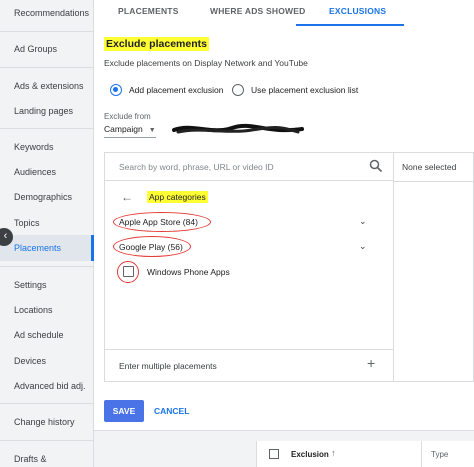  What do you see at coordinates (30, 361) in the screenshot?
I see `sidebar-item-devices: Devices` at bounding box center [30, 361].